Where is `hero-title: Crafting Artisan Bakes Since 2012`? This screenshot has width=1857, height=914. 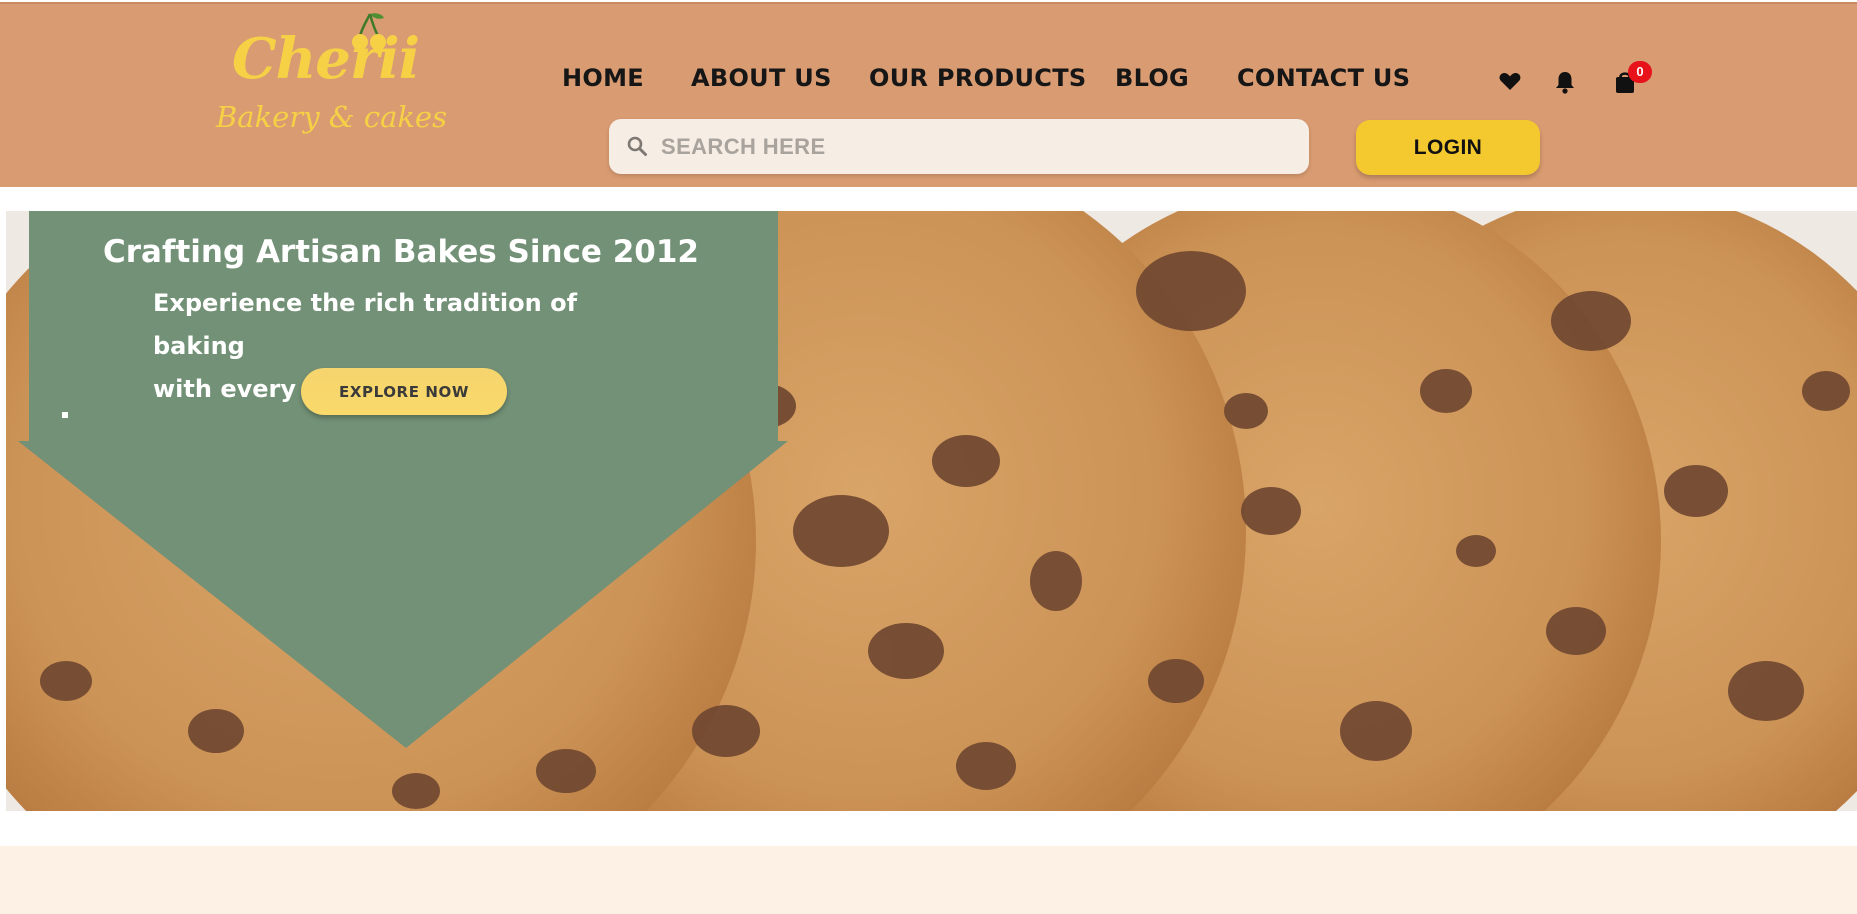
hero-title: Crafting Artisan Bakes Since 2012 is located at coordinates (401, 252).